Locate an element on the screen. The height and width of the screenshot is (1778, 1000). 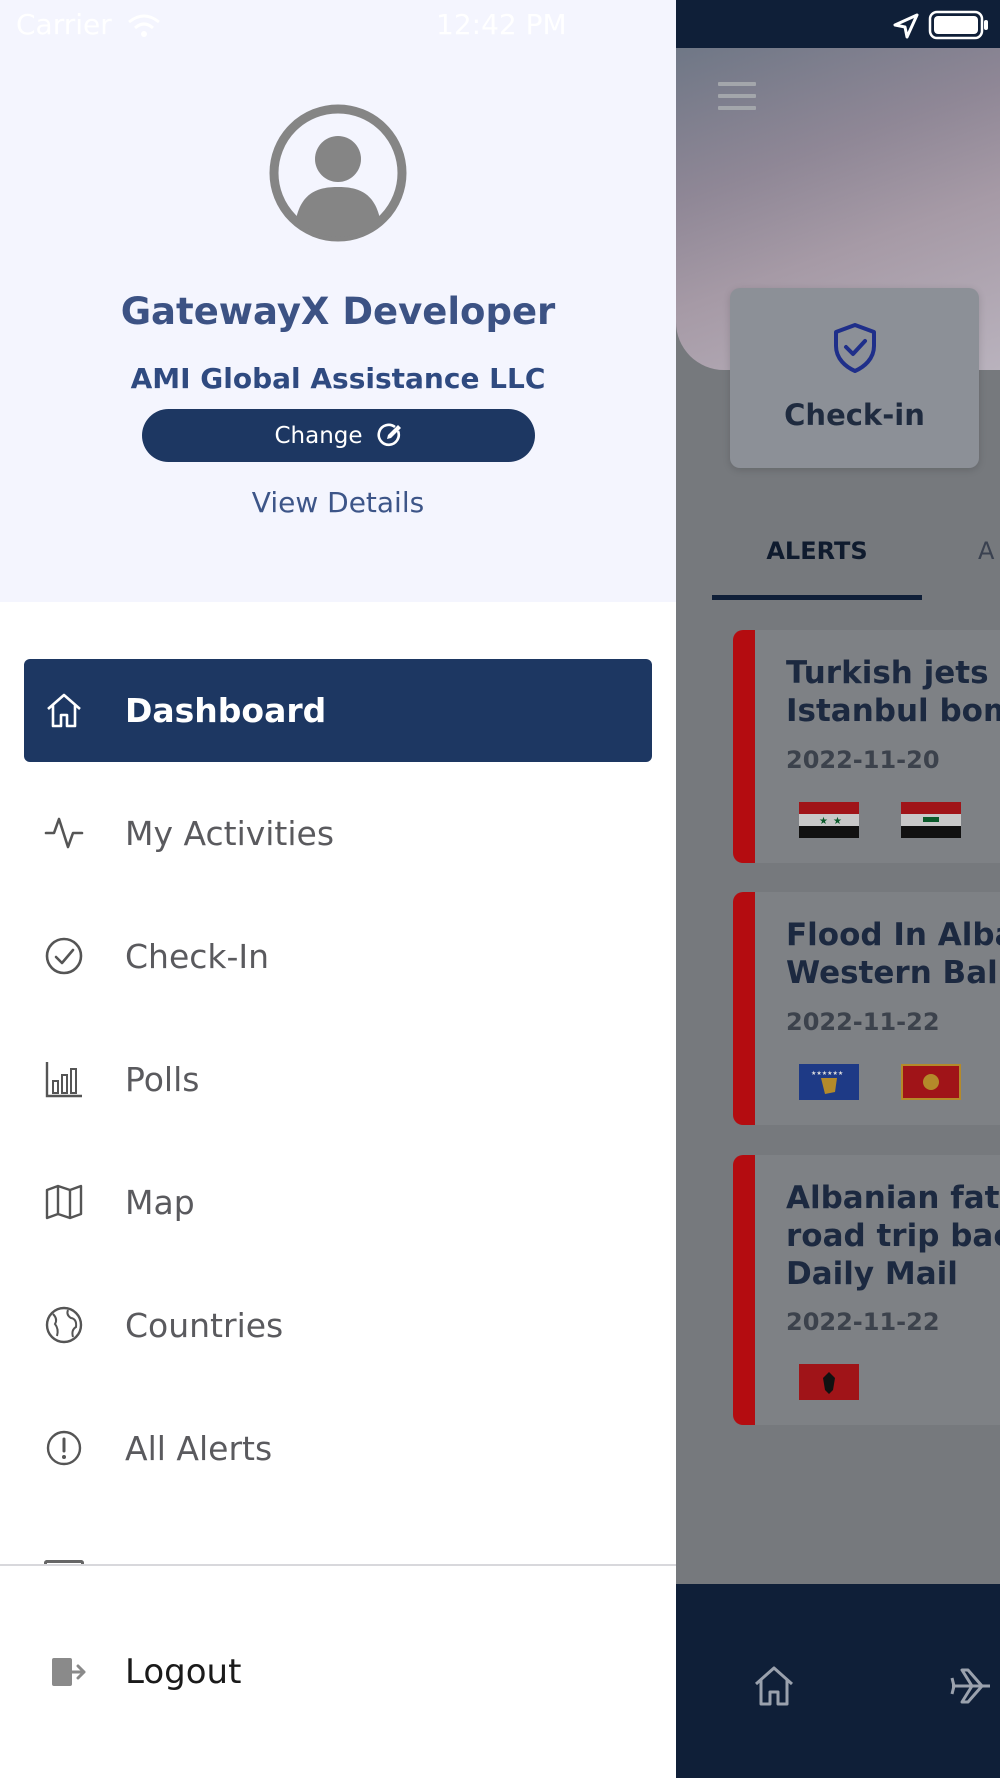
avatar-icon is located at coordinates (338, 173).